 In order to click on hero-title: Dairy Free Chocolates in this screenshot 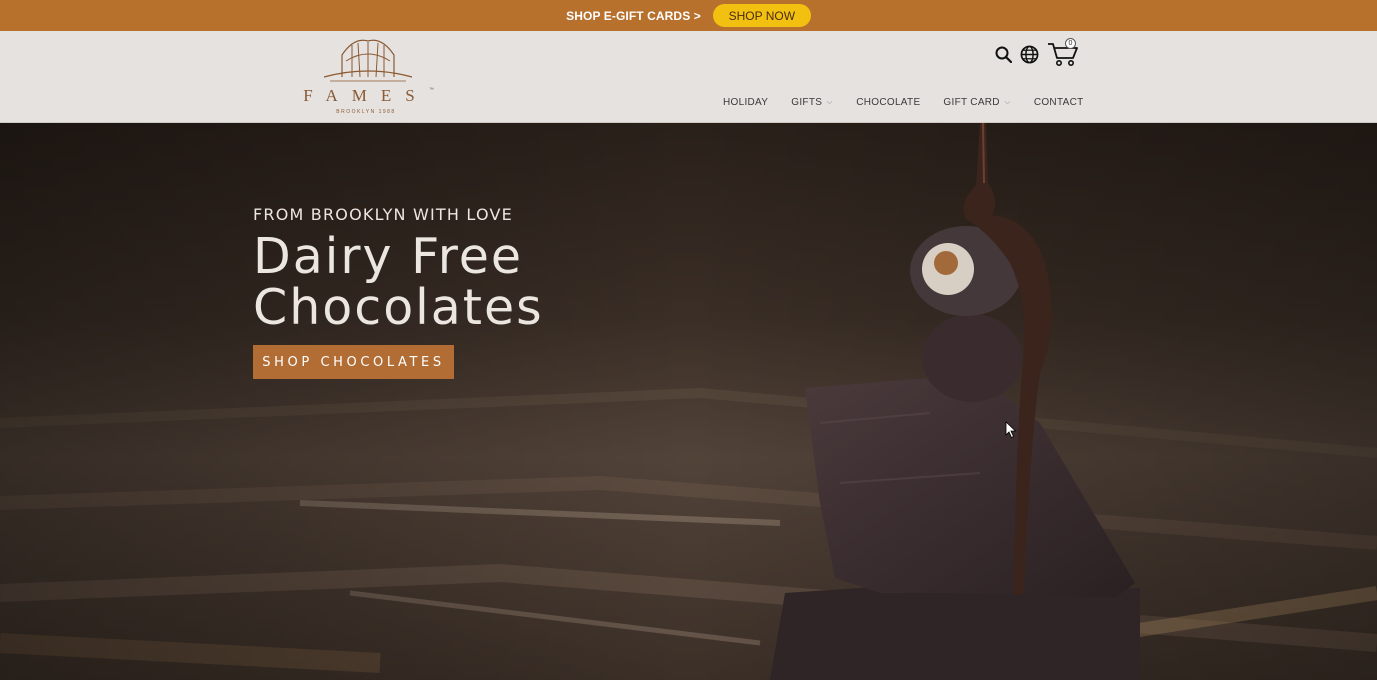, I will do `click(433, 282)`.